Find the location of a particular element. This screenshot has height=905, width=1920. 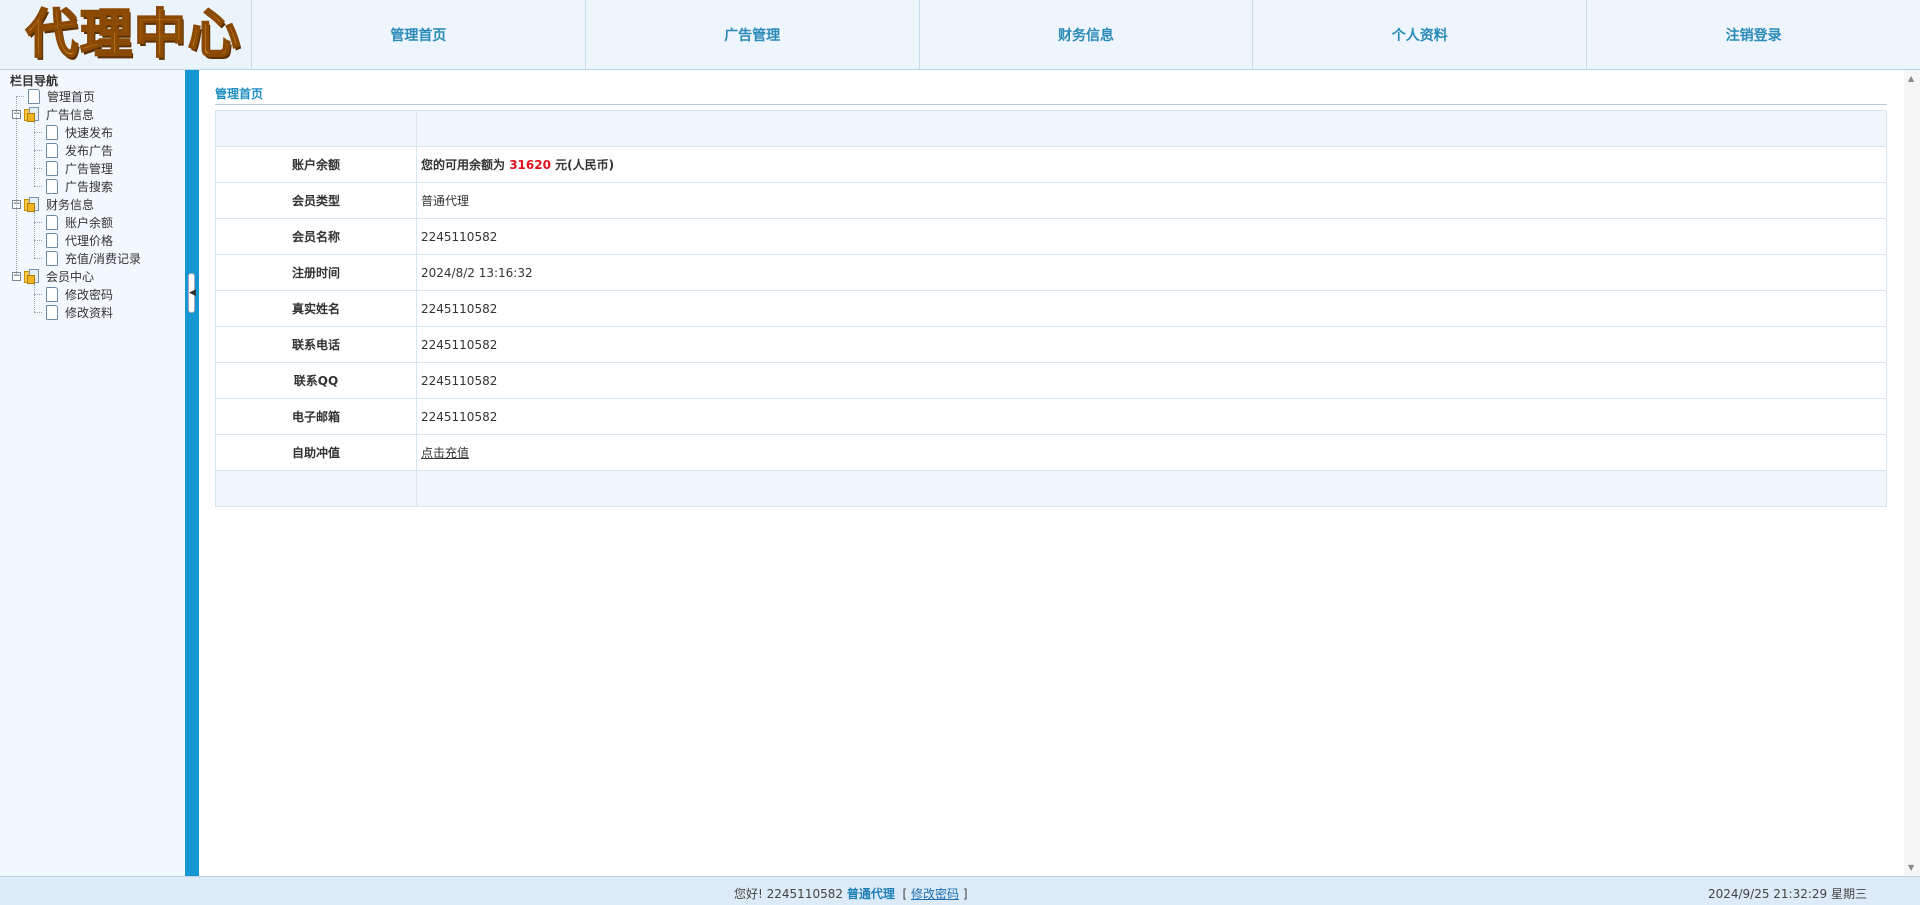

row-label: 会员类型 is located at coordinates (316, 200).